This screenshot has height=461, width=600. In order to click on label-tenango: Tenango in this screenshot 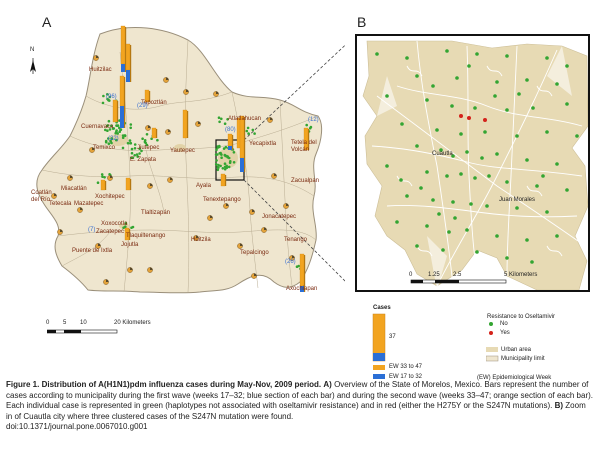, I will do `click(296, 240)`.